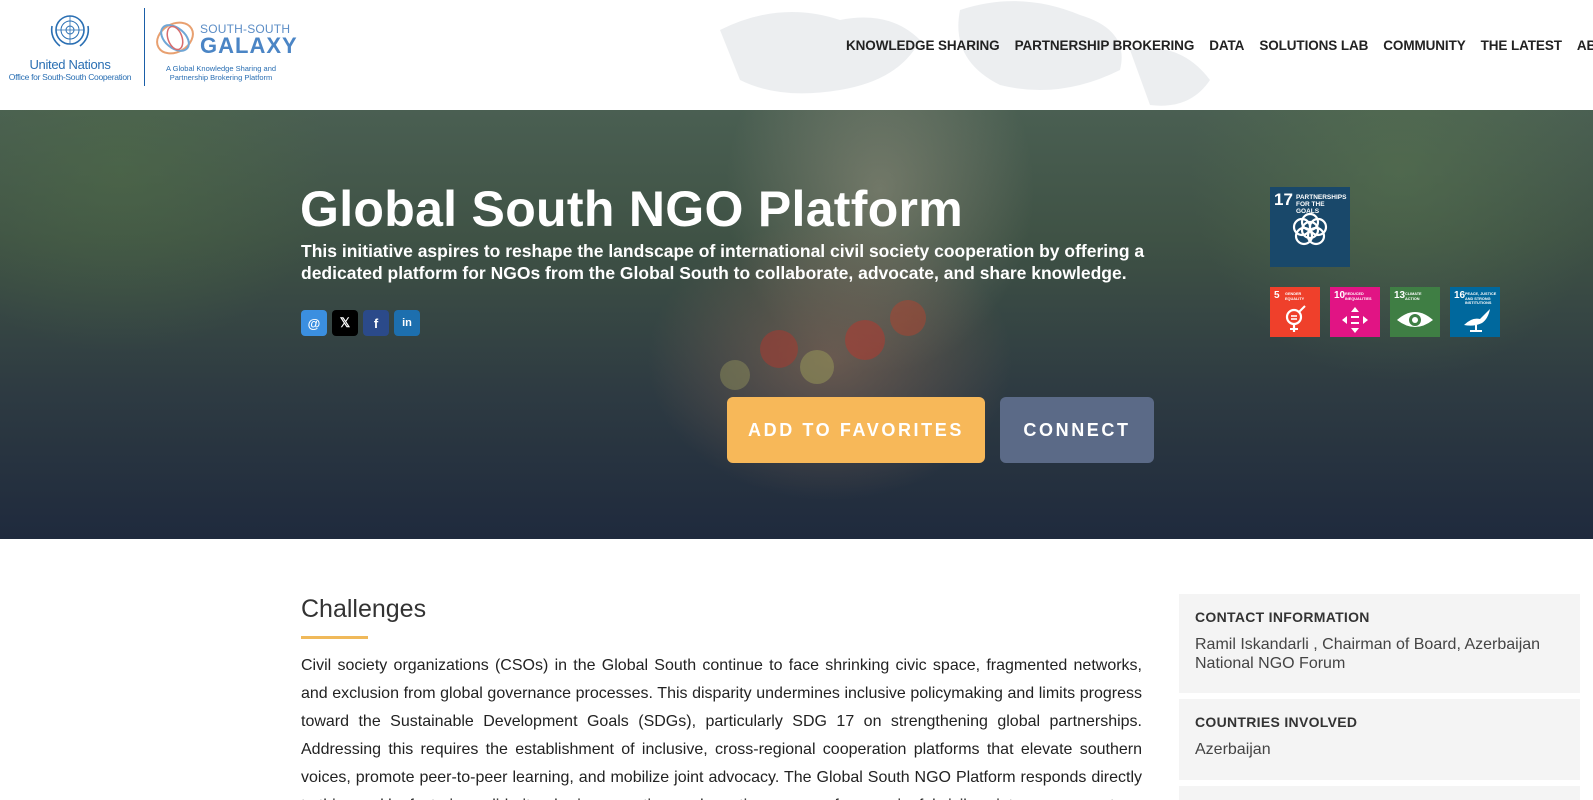  Describe the element at coordinates (965, 53) in the screenshot. I see `world-map-background` at that location.